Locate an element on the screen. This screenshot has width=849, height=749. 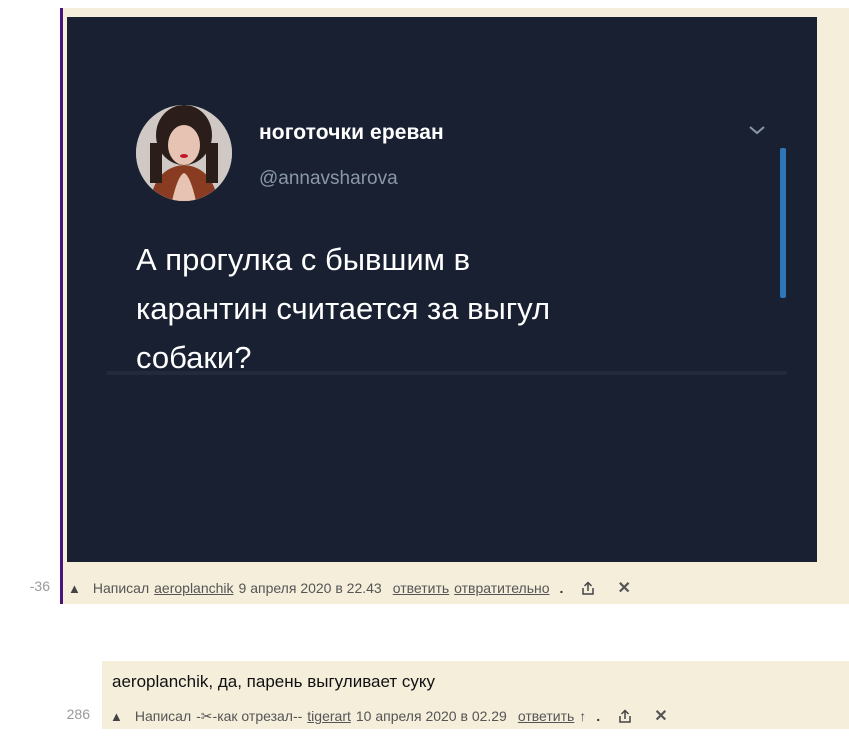
tweet-text-line: А прогулка с бывшим в is located at coordinates (303, 259).